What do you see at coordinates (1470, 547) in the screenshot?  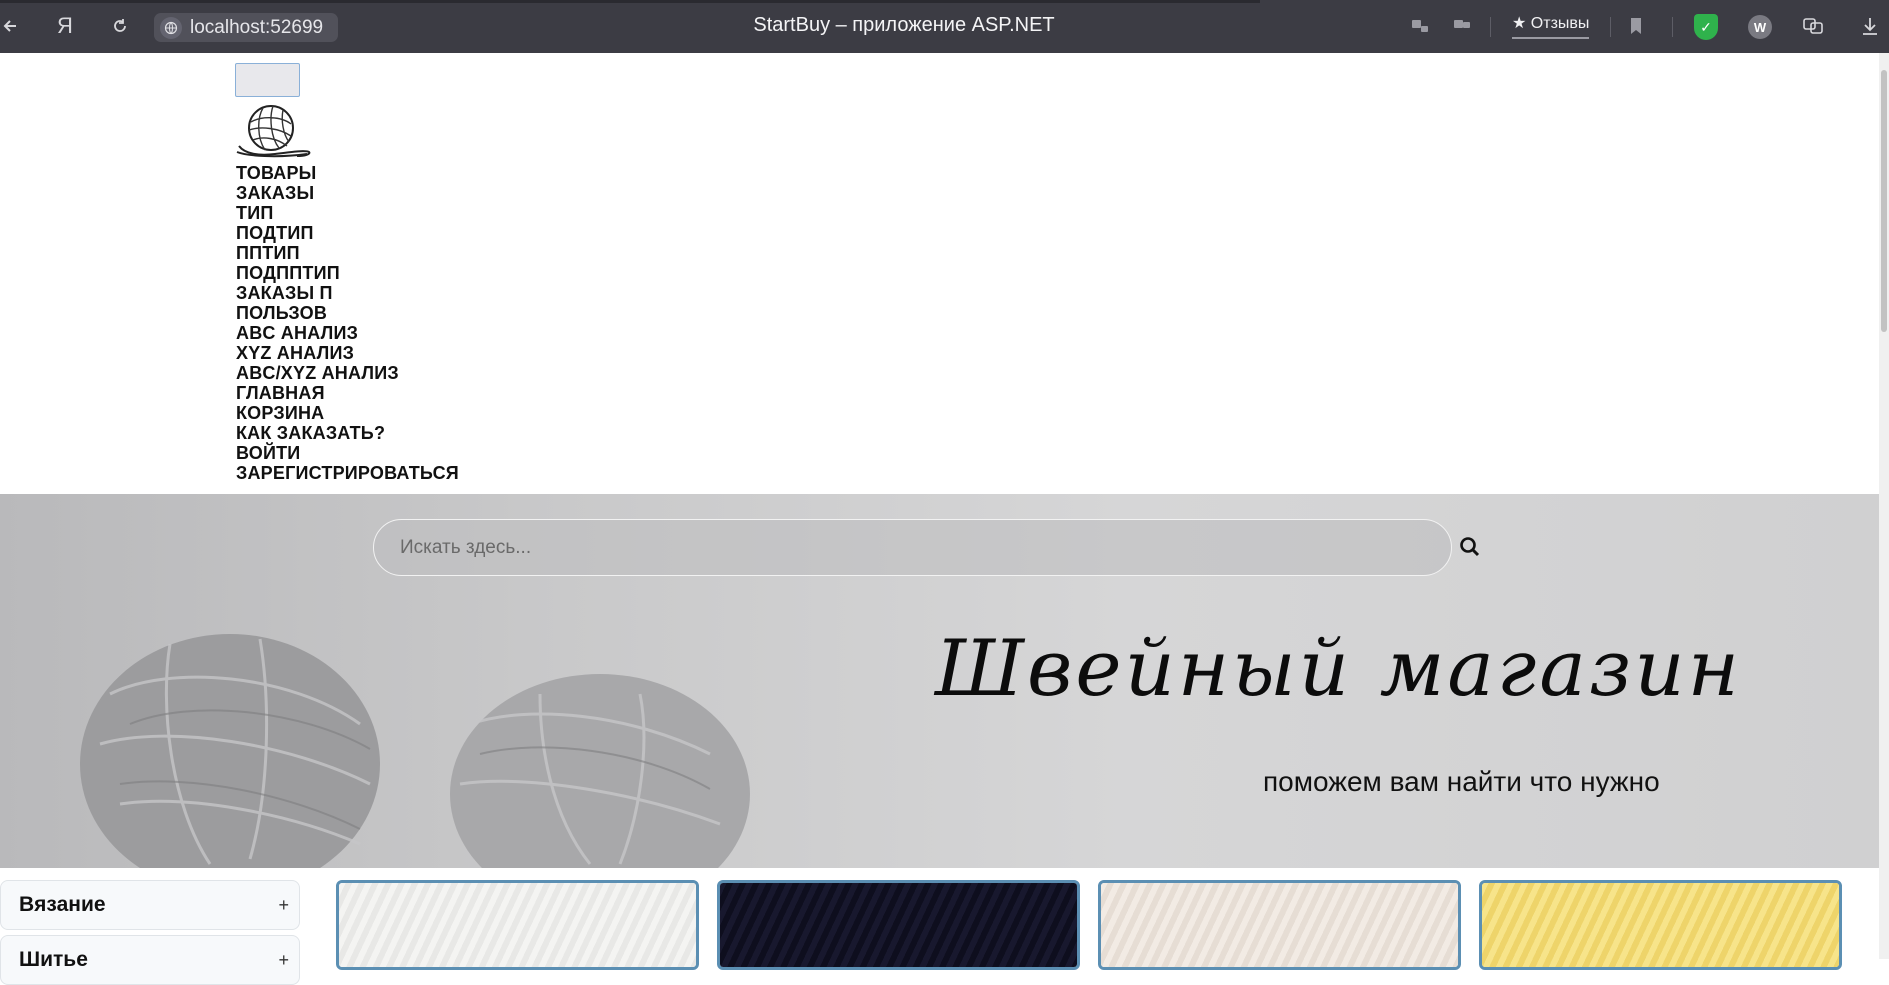 I see `search-icon` at bounding box center [1470, 547].